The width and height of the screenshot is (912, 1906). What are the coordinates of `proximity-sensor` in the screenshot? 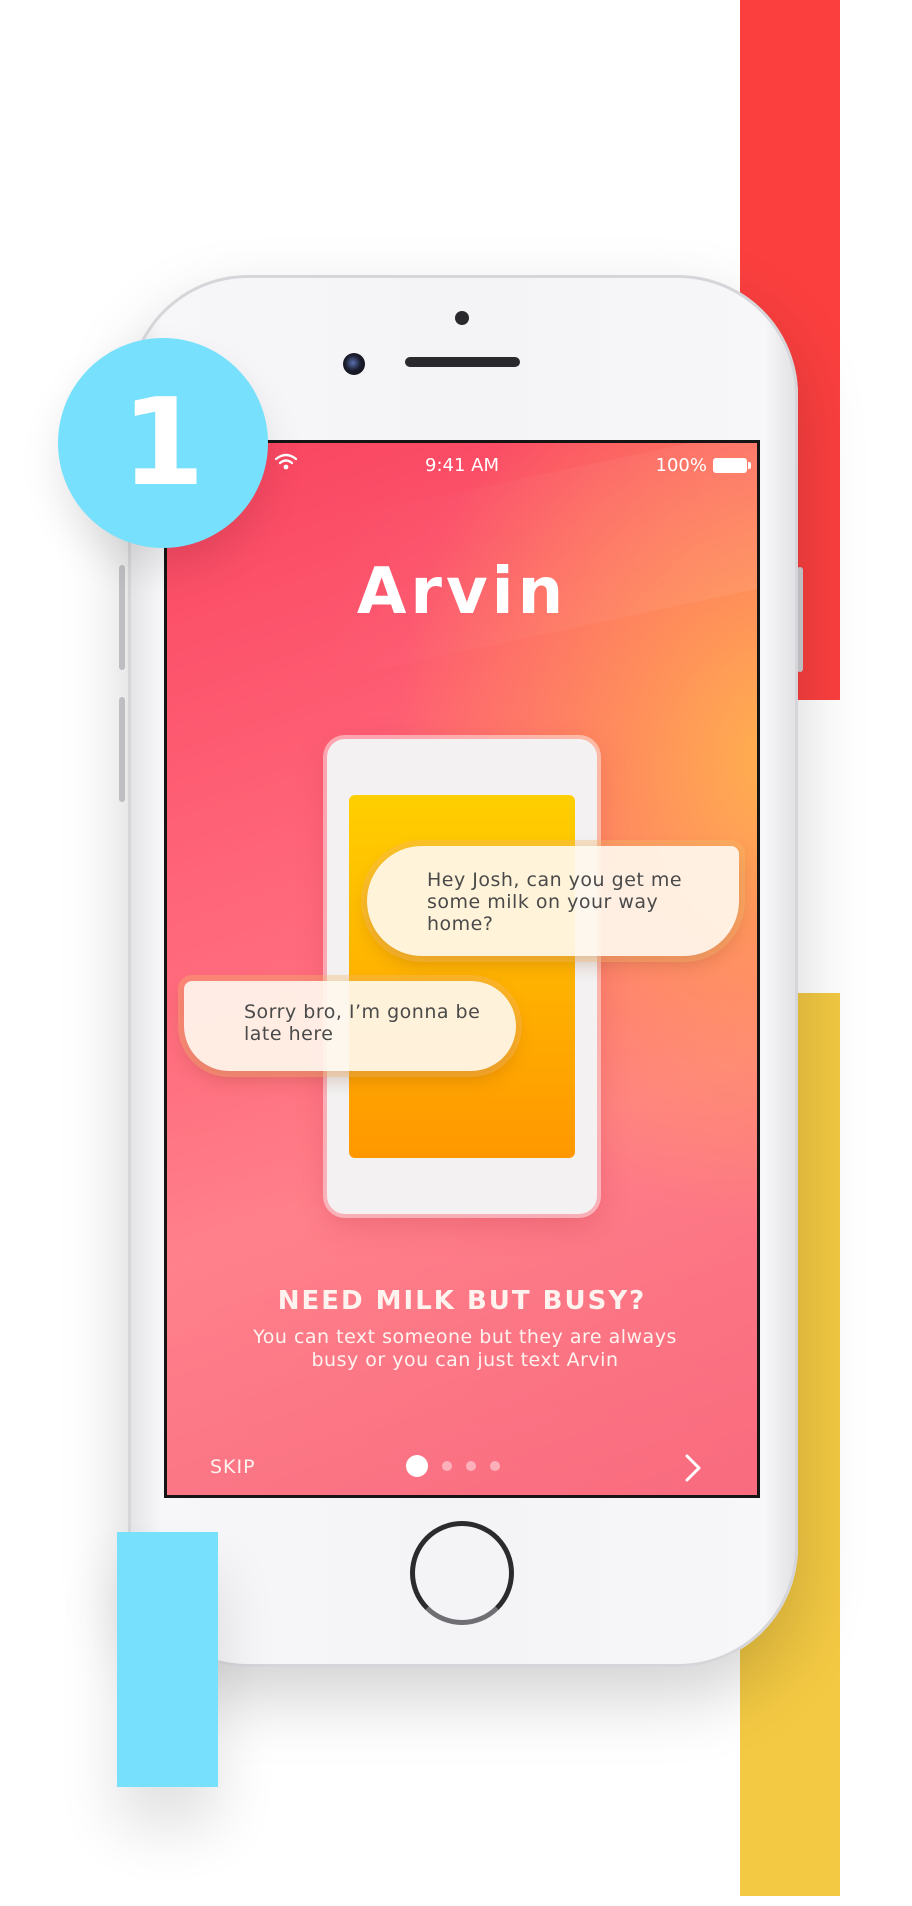 It's located at (462, 318).